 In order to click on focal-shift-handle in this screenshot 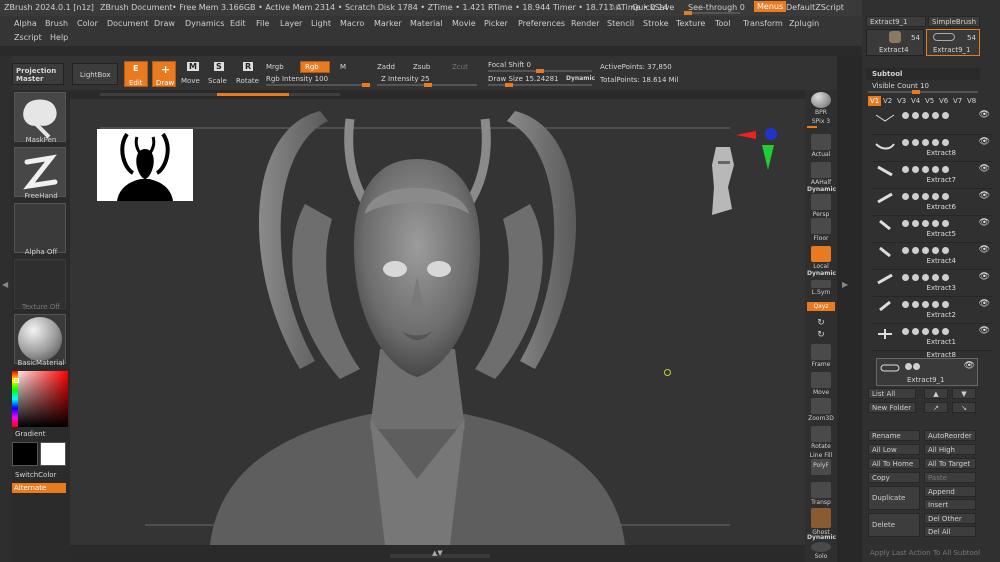, I will do `click(540, 71)`.